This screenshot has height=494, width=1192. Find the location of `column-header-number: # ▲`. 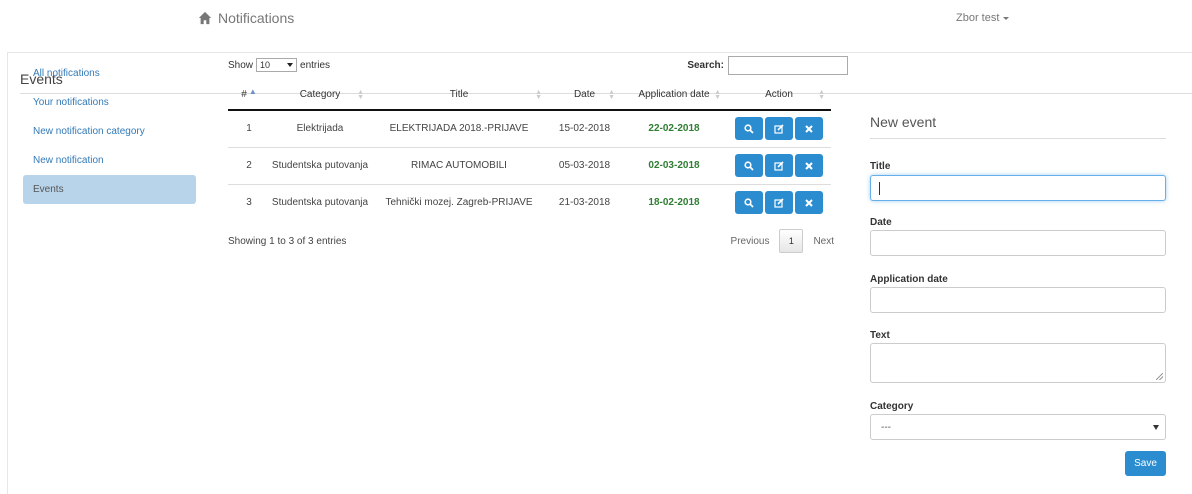

column-header-number: # ▲ is located at coordinates (249, 95).